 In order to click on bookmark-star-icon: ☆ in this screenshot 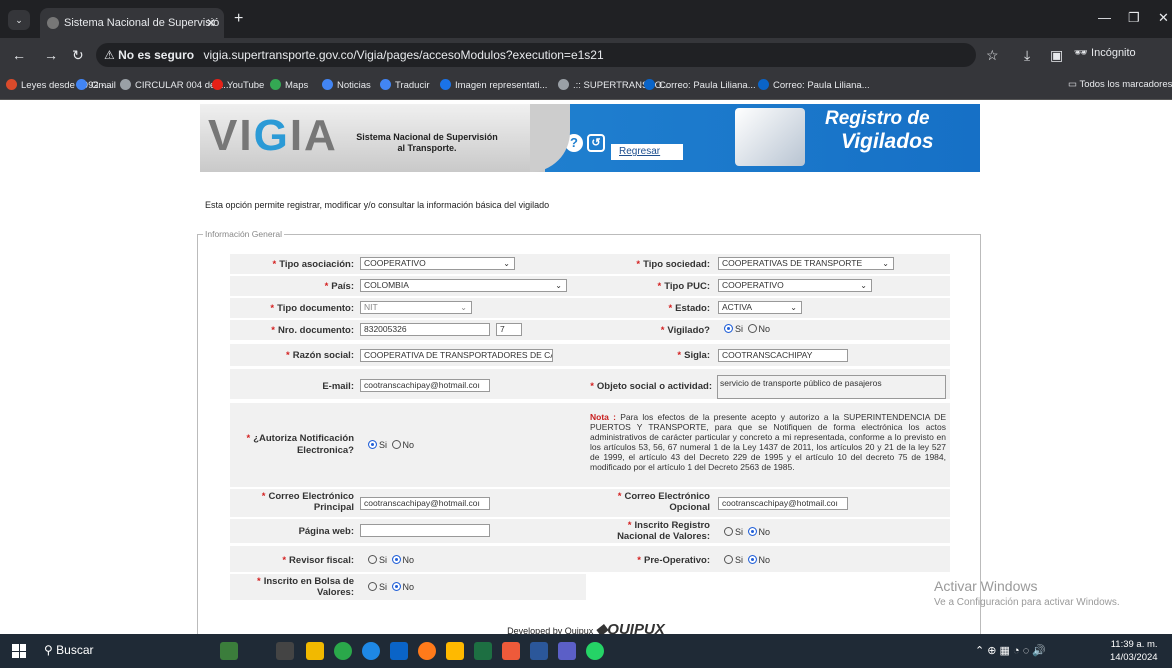, I will do `click(992, 55)`.